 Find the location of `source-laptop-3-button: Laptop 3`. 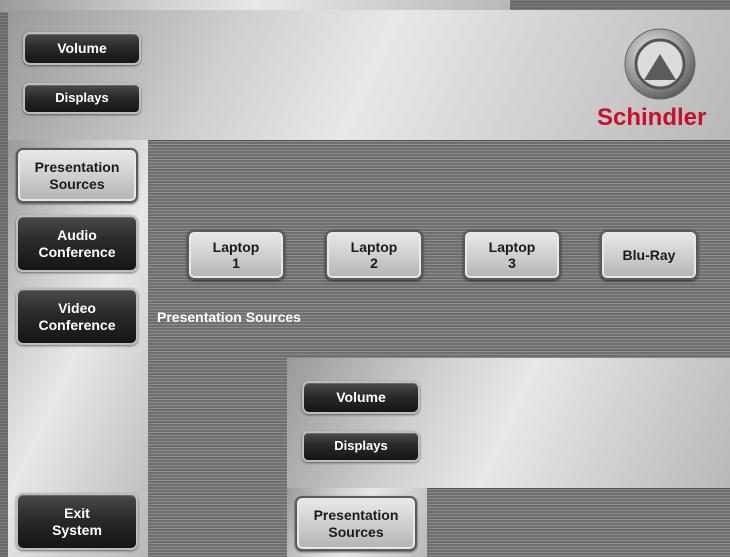

source-laptop-3-button: Laptop 3 is located at coordinates (512, 255).